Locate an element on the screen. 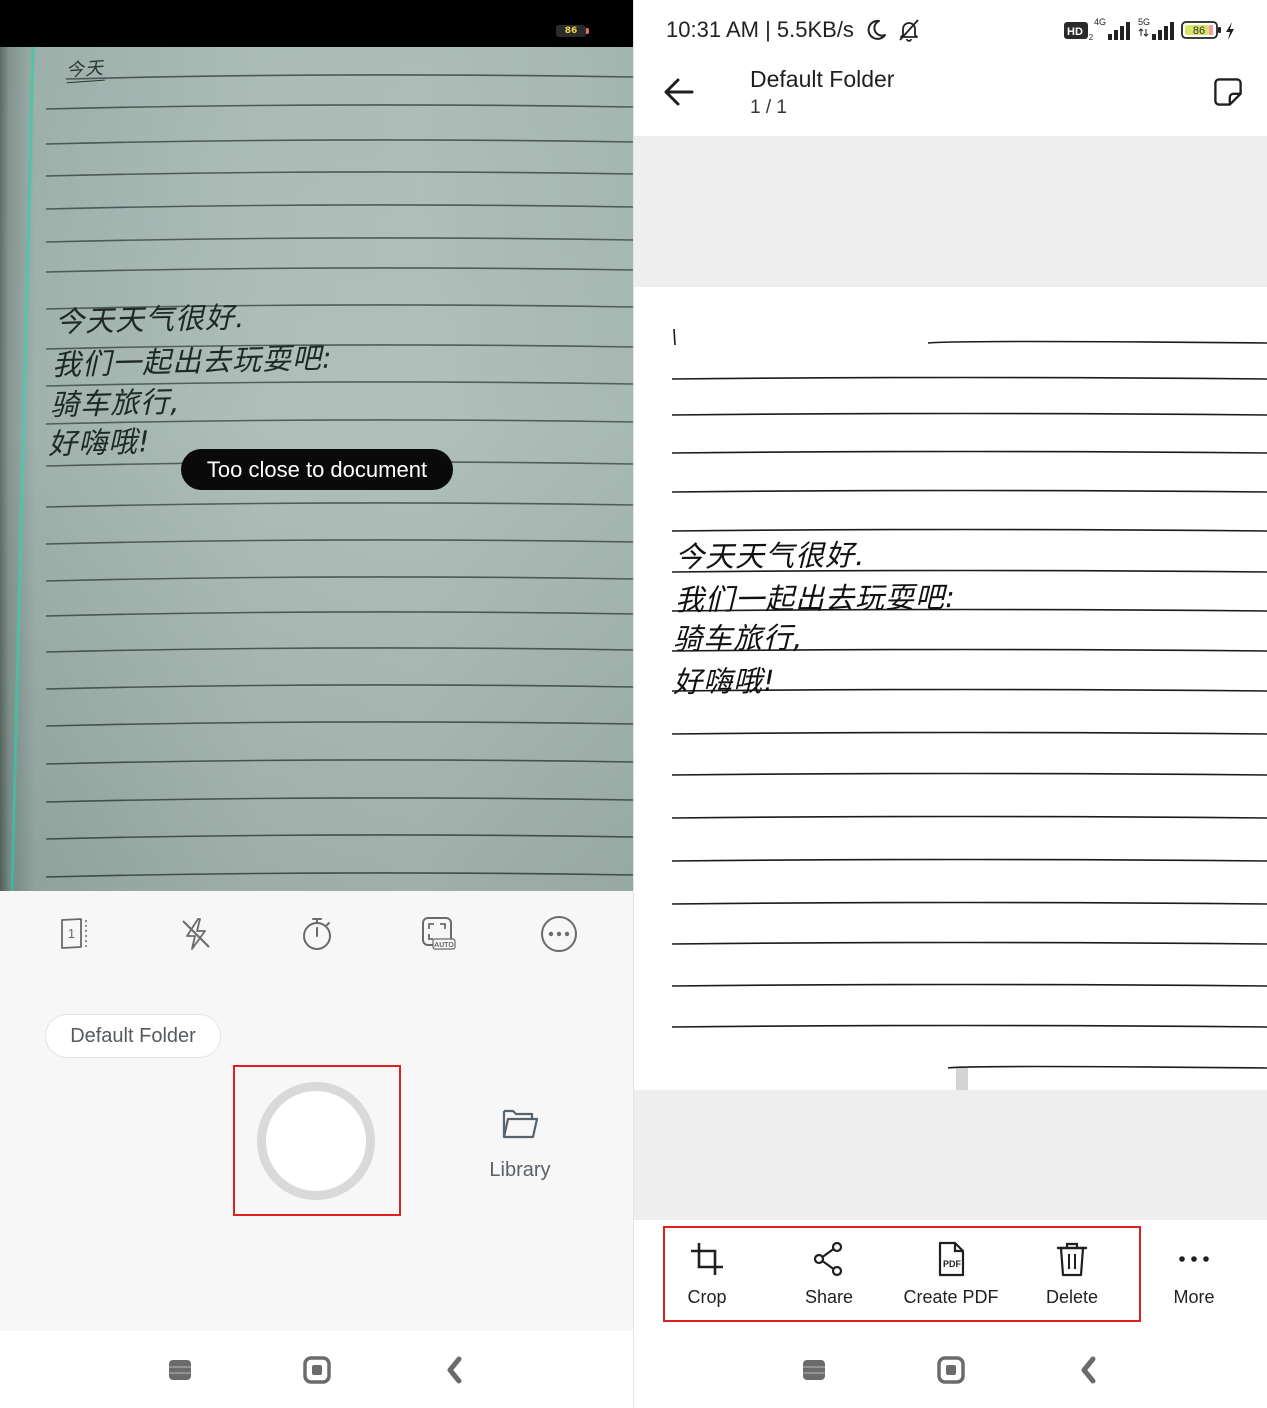  page-handwriting-line: 我们一起出去玩耍吧: is located at coordinates (815, 598).